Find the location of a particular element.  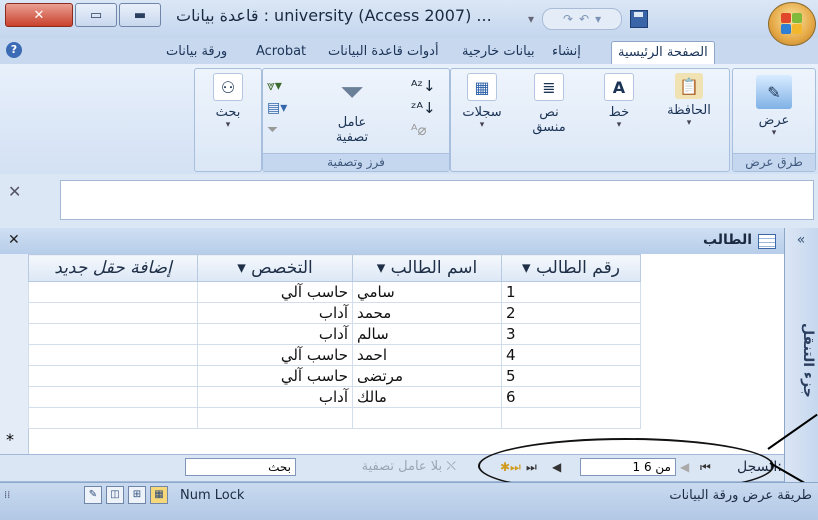

filter-button: ⏷ عامل تصفية is located at coordinates (352, 109).